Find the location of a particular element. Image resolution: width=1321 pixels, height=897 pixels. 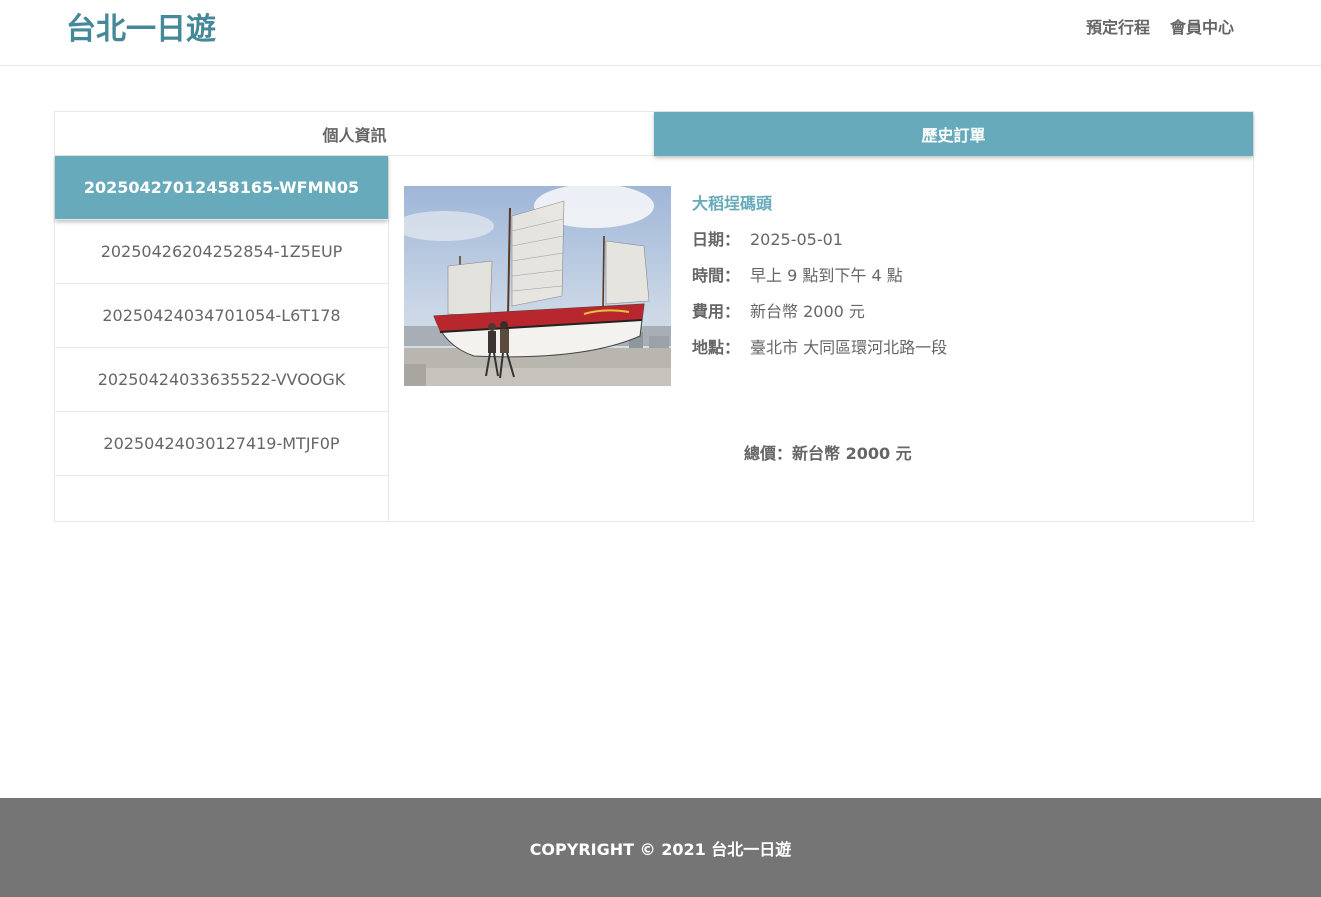

total-price: 總價：新台幣 2000 元 is located at coordinates (828, 453).